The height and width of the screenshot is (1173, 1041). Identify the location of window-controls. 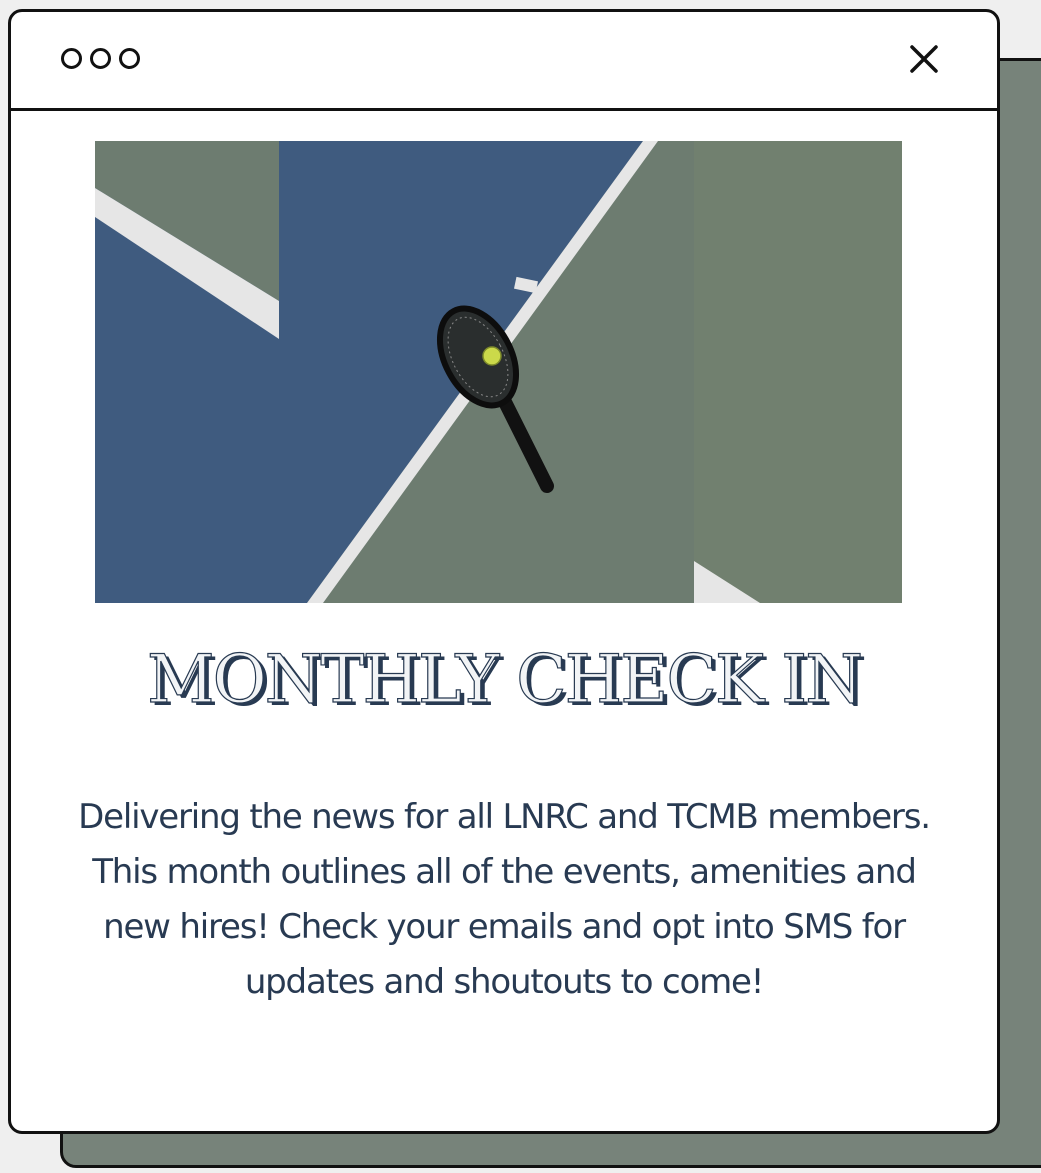
(100, 58).